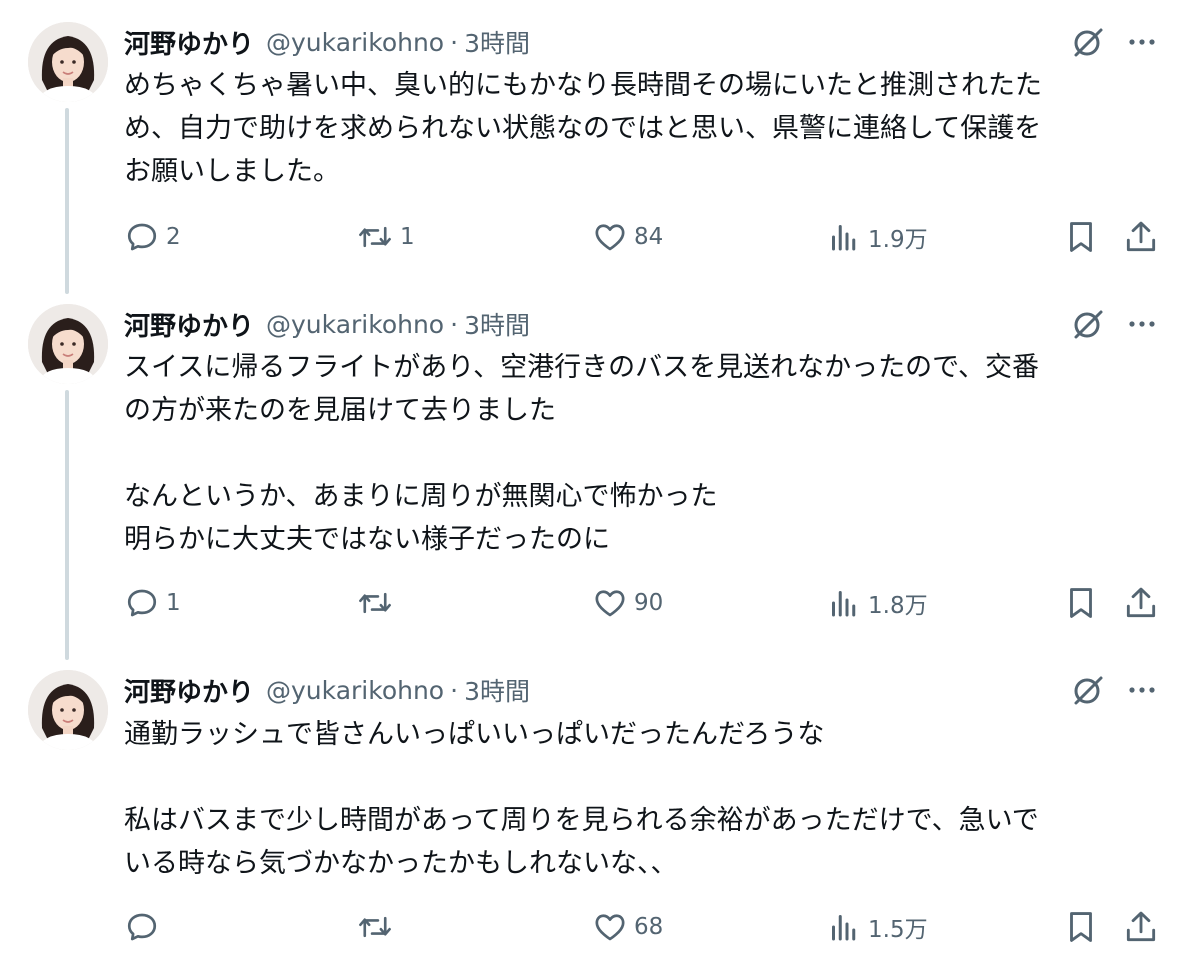 The image size is (1188, 968). What do you see at coordinates (407, 237) in the screenshot?
I see `retweet-count: 1` at bounding box center [407, 237].